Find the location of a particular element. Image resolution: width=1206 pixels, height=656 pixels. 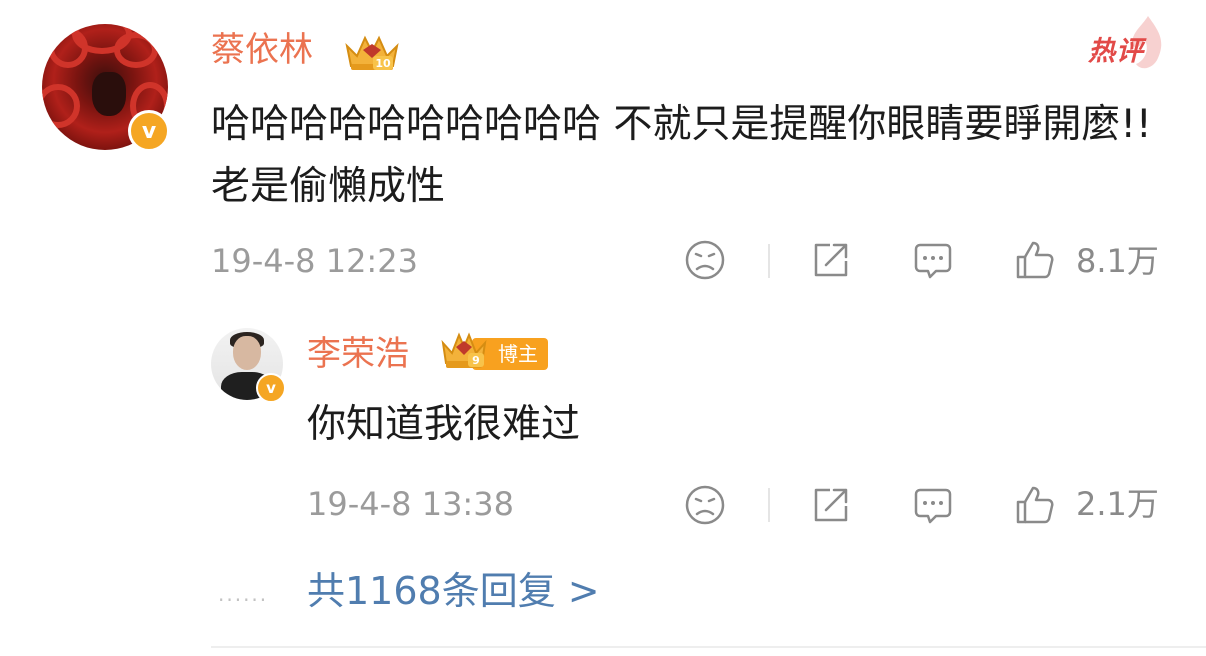

crown-icon: 9 is located at coordinates (464, 351).